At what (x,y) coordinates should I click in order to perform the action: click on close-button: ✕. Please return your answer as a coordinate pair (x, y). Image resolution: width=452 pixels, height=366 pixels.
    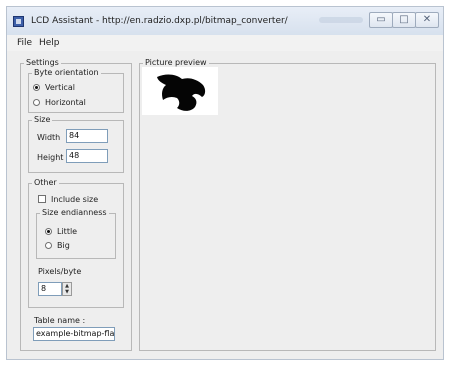
    Looking at the image, I should click on (427, 20).